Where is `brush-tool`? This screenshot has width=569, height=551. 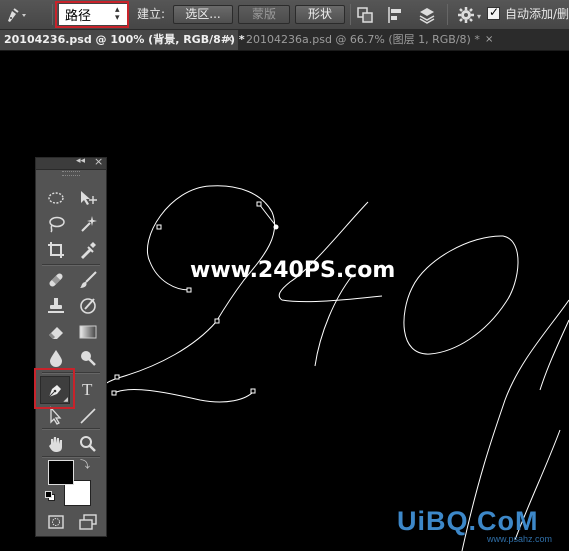
brush-tool is located at coordinates (88, 280).